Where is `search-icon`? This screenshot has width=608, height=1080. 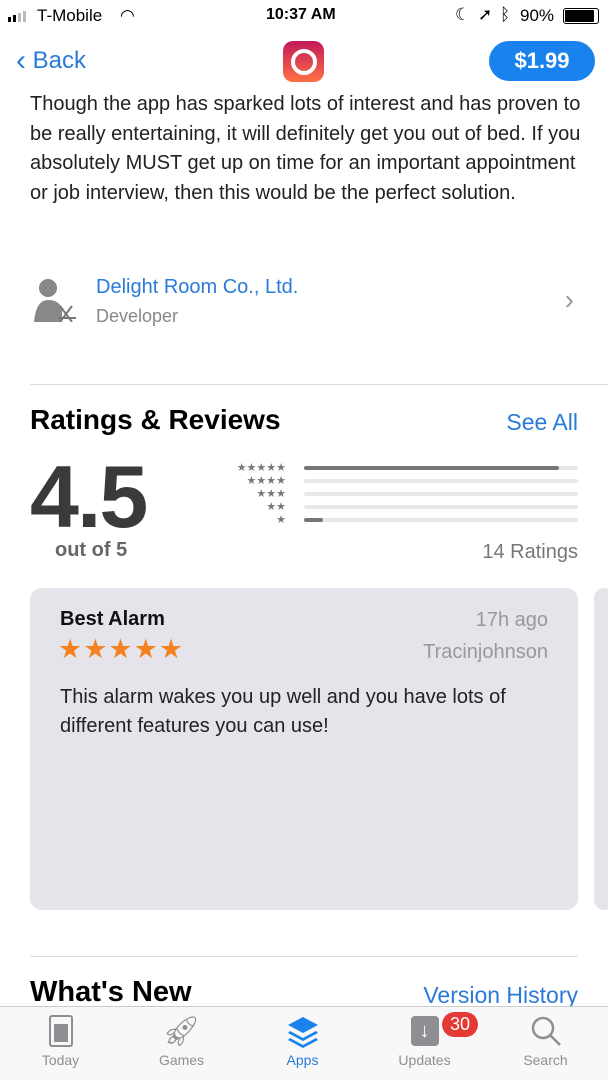
search-icon is located at coordinates (546, 1031).